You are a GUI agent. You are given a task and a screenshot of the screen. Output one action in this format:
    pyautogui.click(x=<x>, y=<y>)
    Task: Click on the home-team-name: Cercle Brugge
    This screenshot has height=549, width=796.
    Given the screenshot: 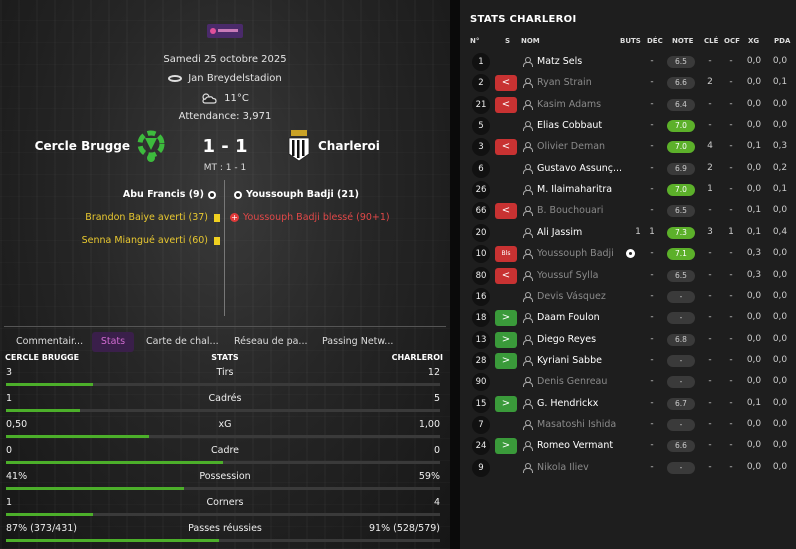 What is the action you would take?
    pyautogui.click(x=82, y=146)
    